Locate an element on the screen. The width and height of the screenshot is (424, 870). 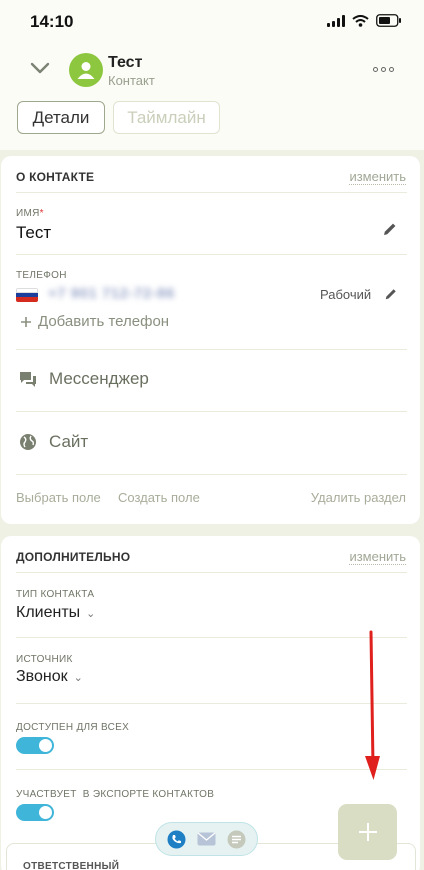
add-phone-button: Добавить телефон is located at coordinates (94, 321).